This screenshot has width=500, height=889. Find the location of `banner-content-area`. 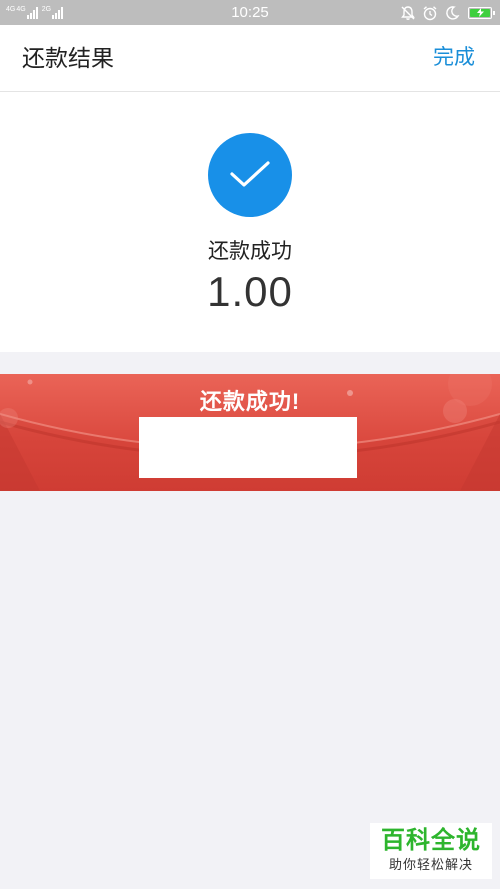

banner-content-area is located at coordinates (248, 447).